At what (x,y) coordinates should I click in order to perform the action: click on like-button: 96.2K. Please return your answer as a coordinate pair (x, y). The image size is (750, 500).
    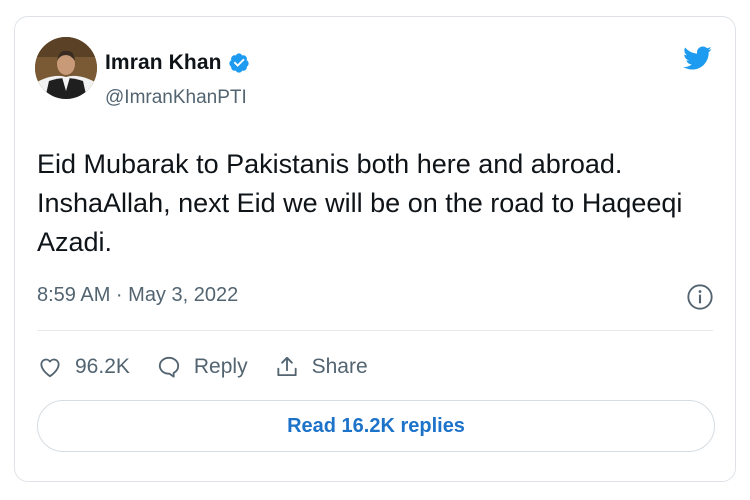
    Looking at the image, I should click on (83, 367).